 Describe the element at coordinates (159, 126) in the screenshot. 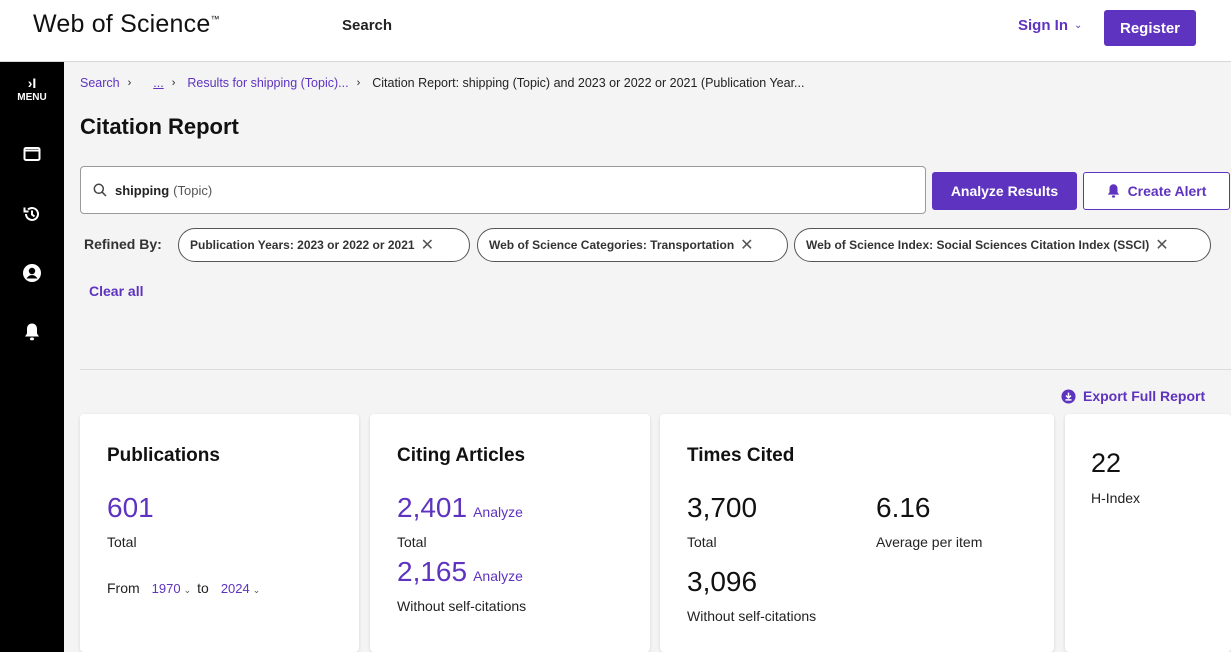

I see `page-title: Citation Report` at that location.